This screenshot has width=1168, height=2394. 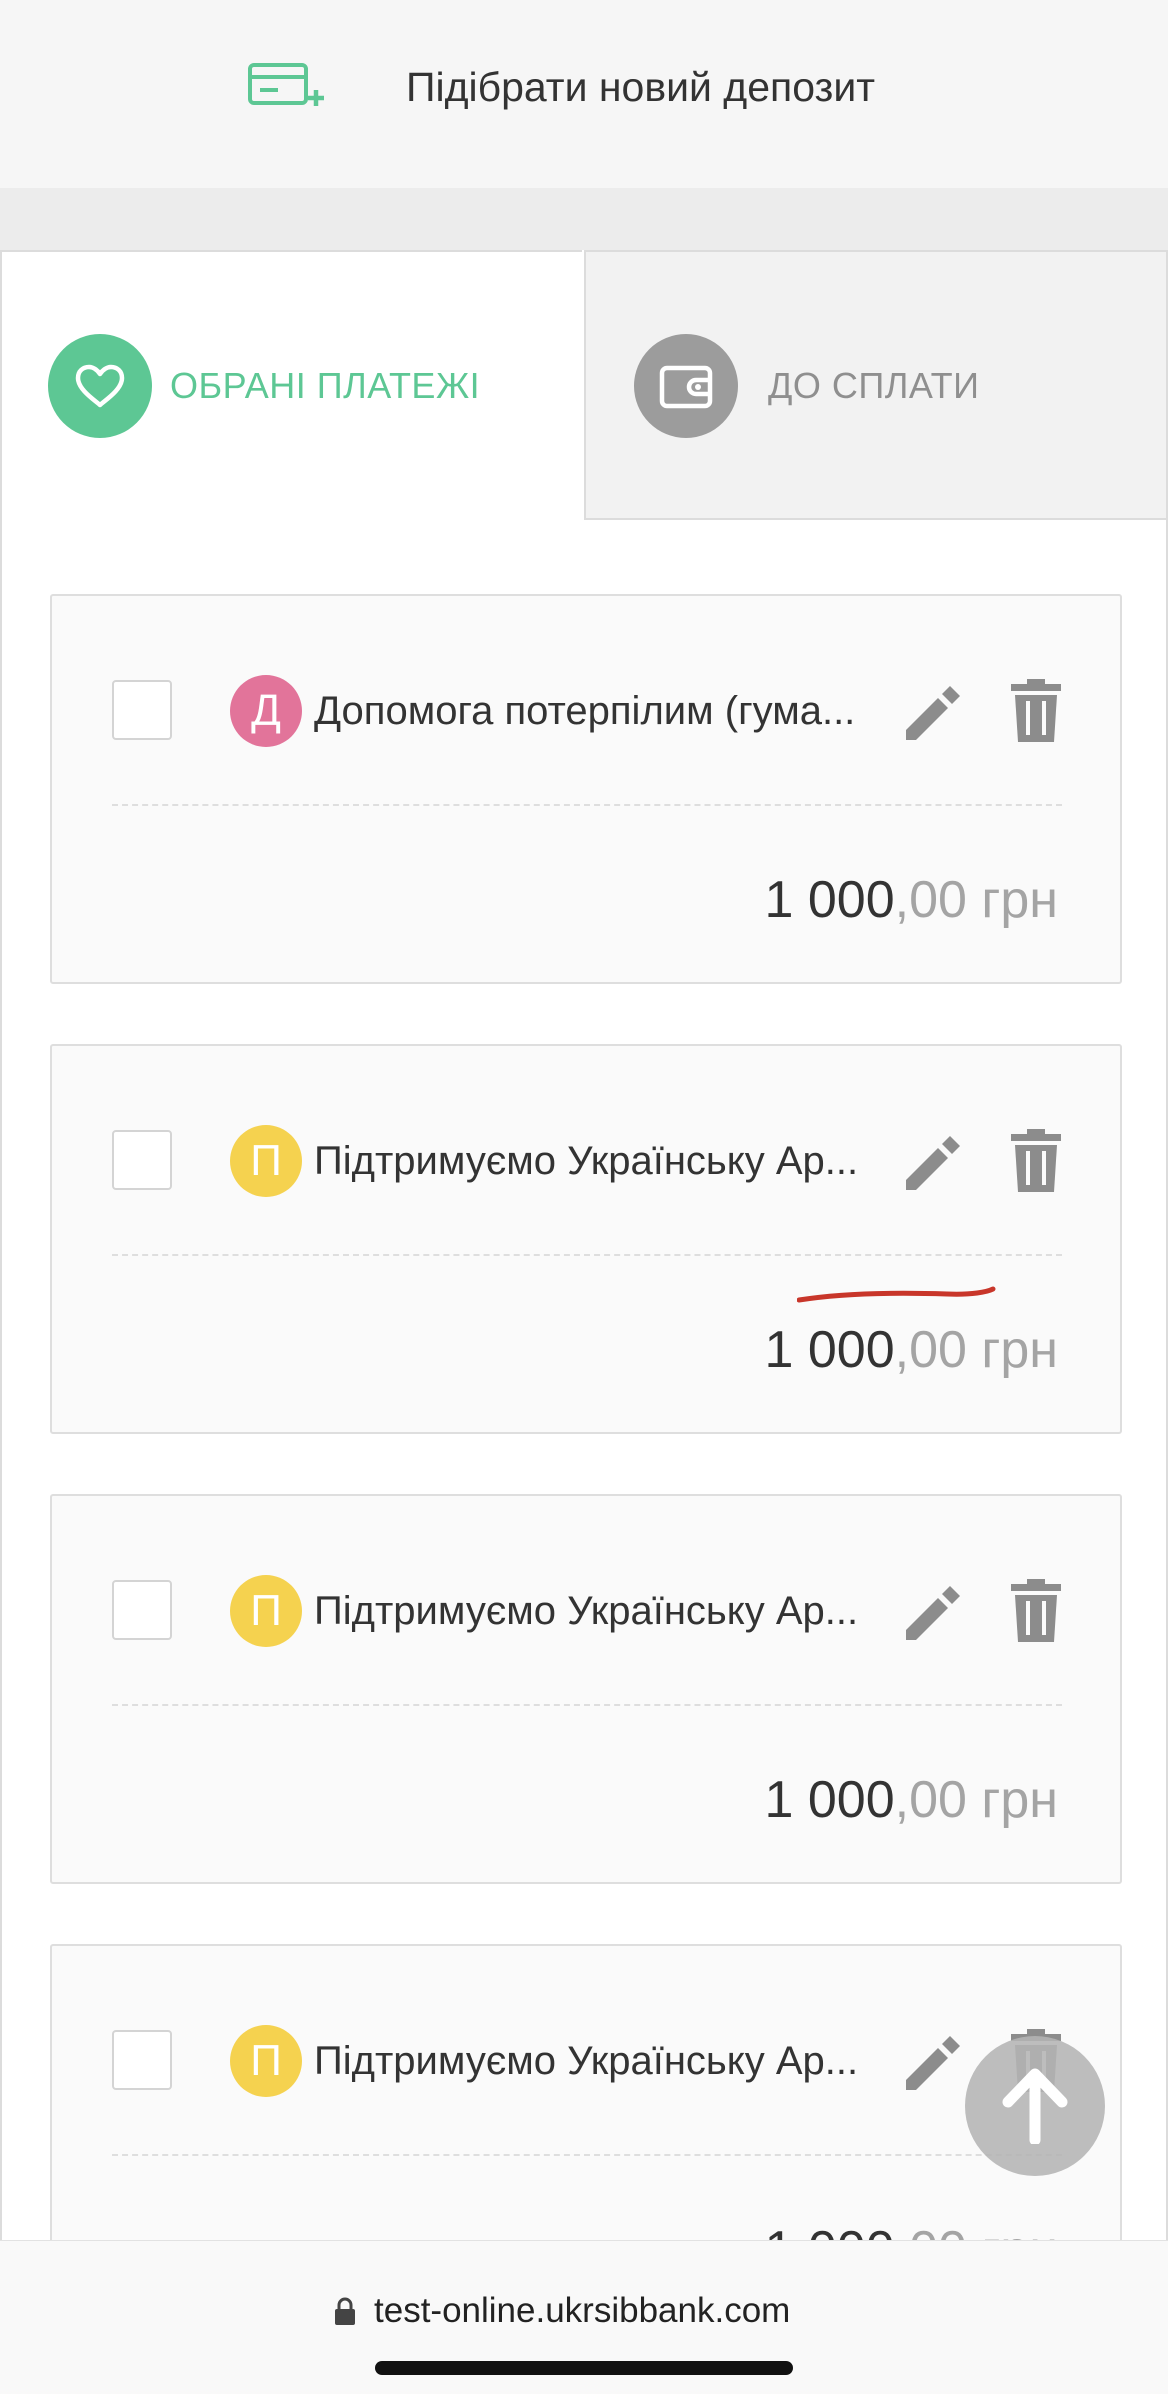 I want to click on payment-tabs: ОБРАНІ ПЛАТЕЖІ ДО СПЛАТИ, so click(x=584, y=385).